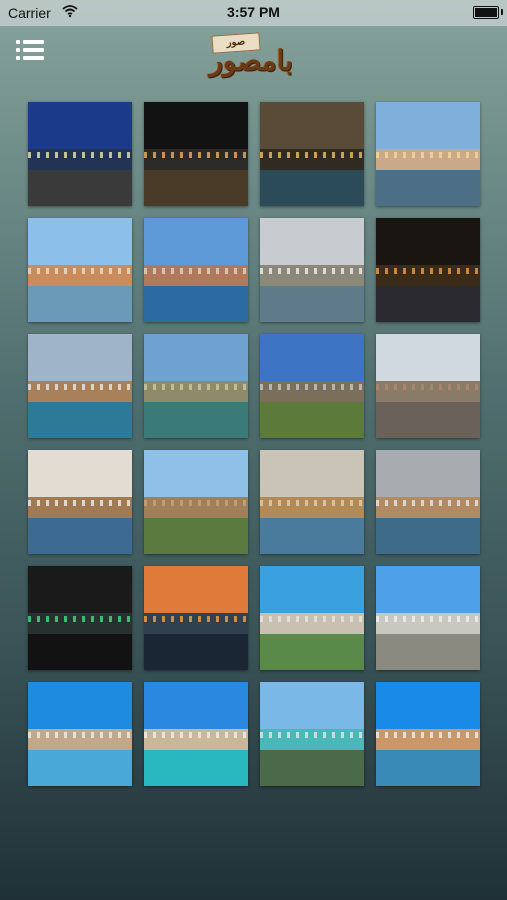  I want to click on battery-icon, so click(486, 12).